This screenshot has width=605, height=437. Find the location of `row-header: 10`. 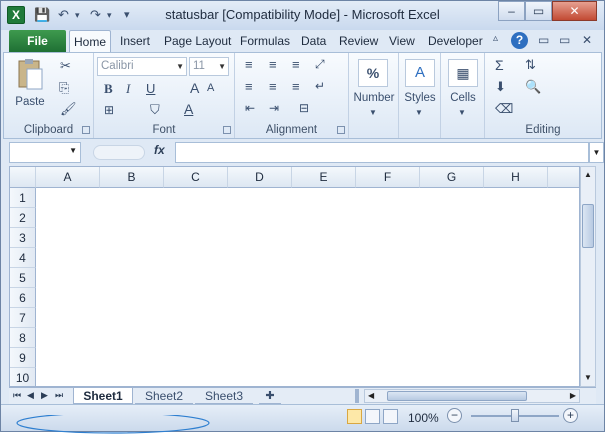

row-header: 10 is located at coordinates (23, 377).